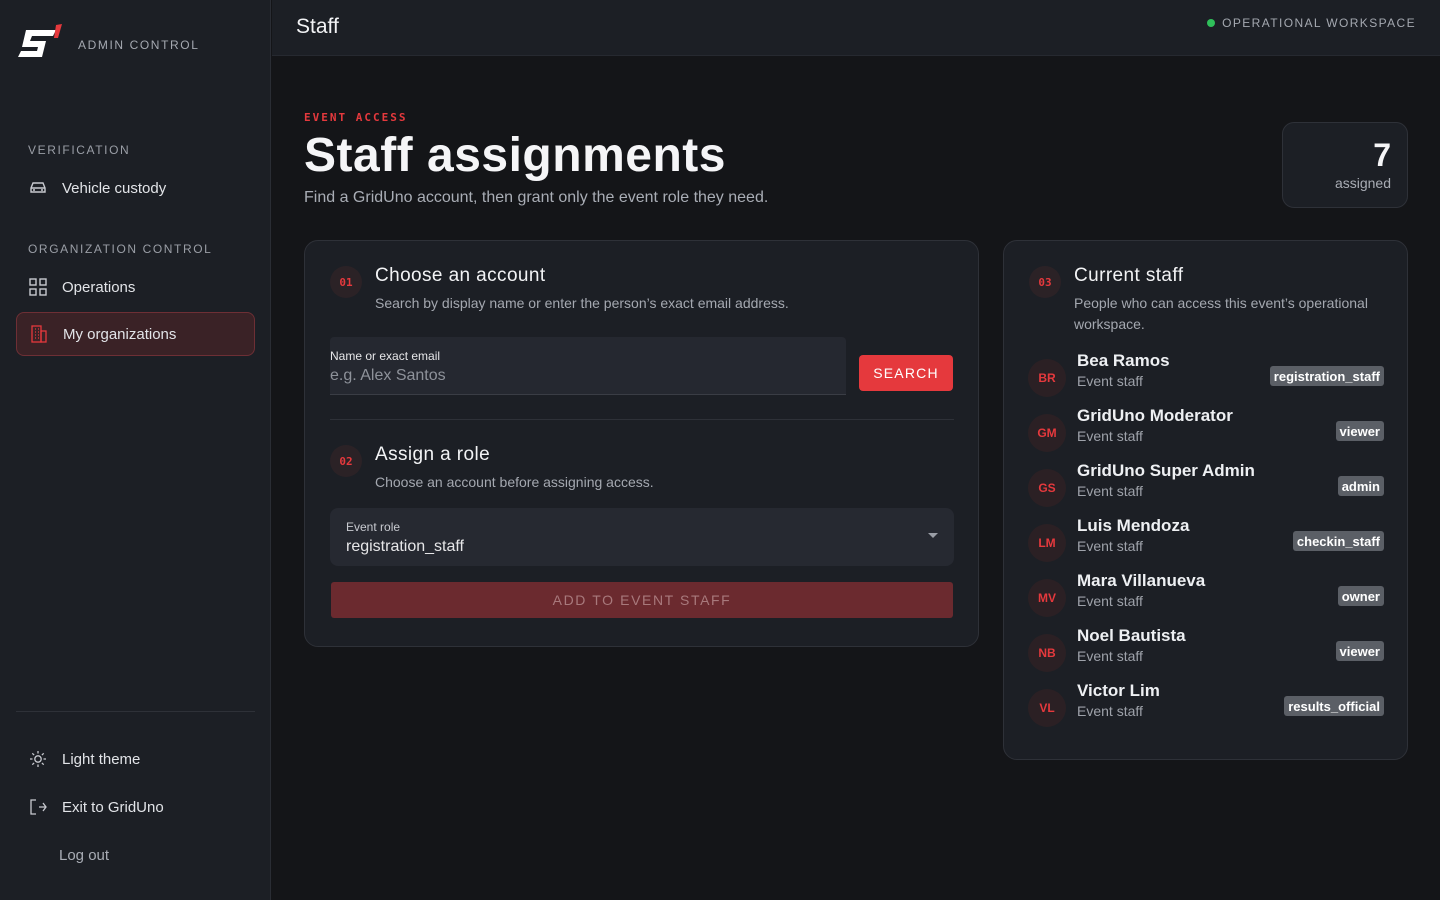 This screenshot has height=900, width=1440. I want to click on sidebar-item-operations: Operations, so click(135, 287).